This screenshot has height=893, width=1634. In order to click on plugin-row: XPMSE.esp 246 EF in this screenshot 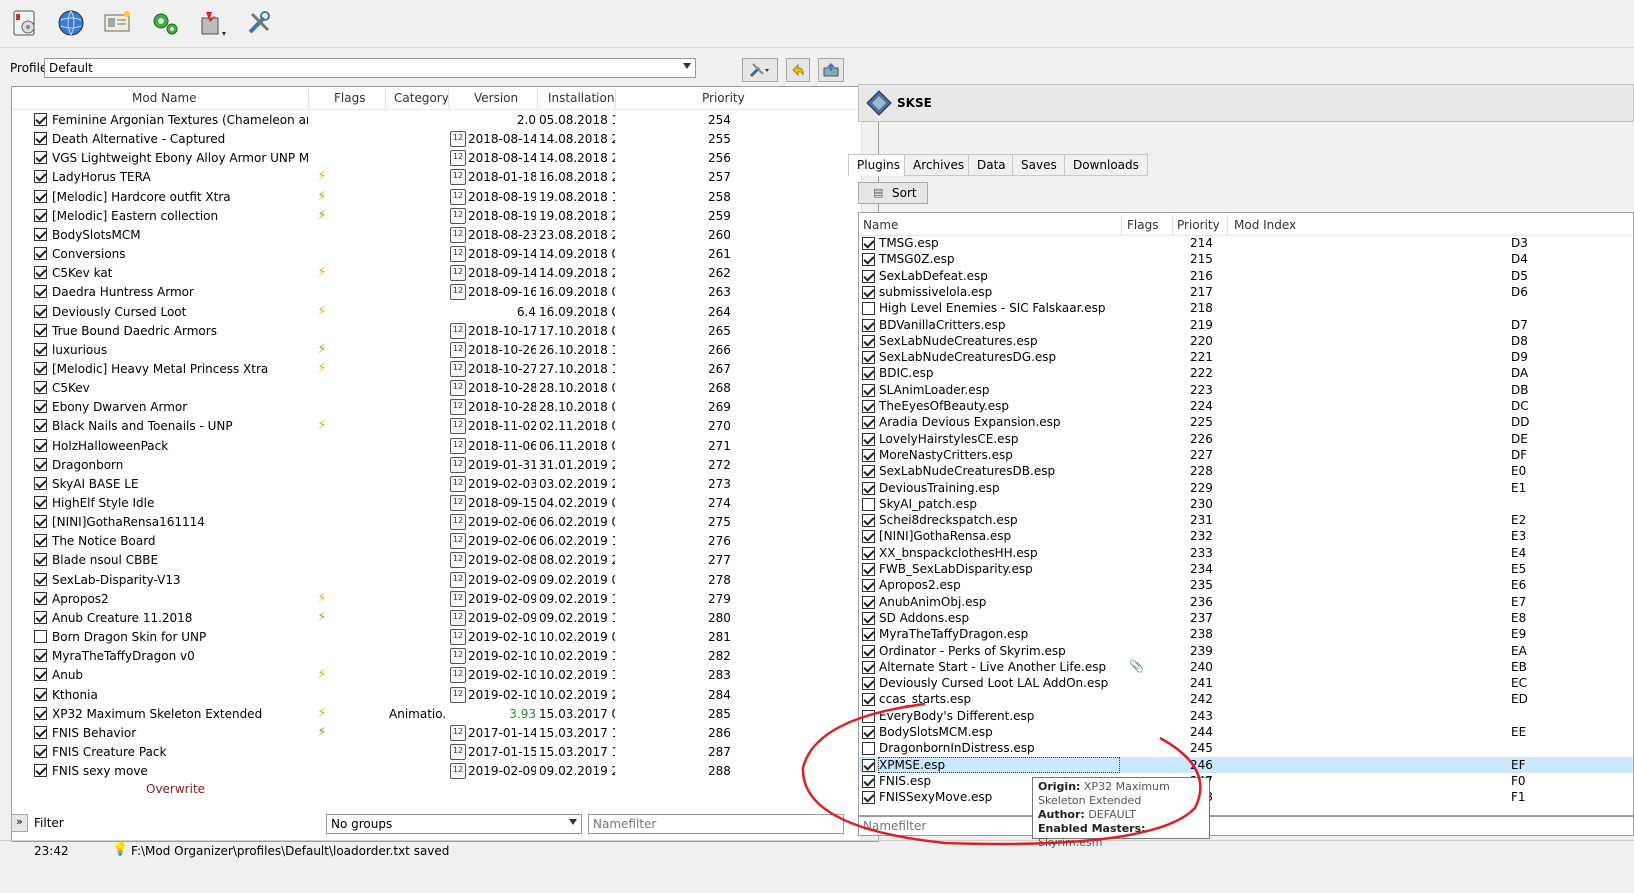, I will do `click(1246, 764)`.